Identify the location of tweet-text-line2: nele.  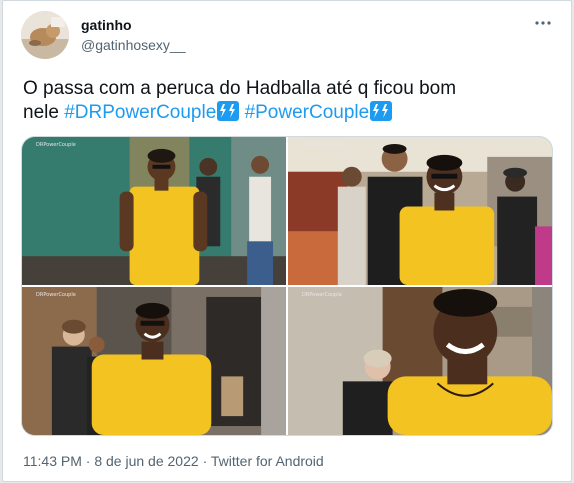
(44, 112).